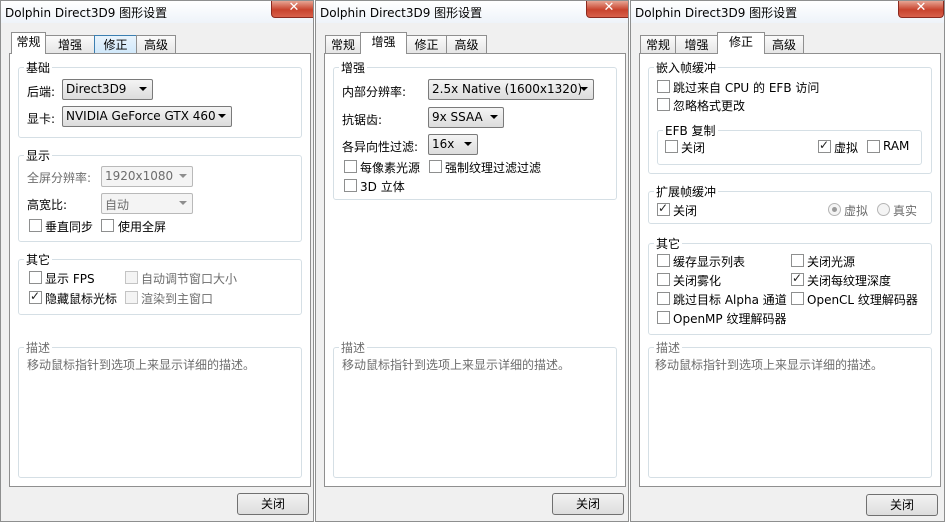 This screenshot has width=945, height=522. What do you see at coordinates (107, 225) in the screenshot?
I see `use-fullscreen-checkbox` at bounding box center [107, 225].